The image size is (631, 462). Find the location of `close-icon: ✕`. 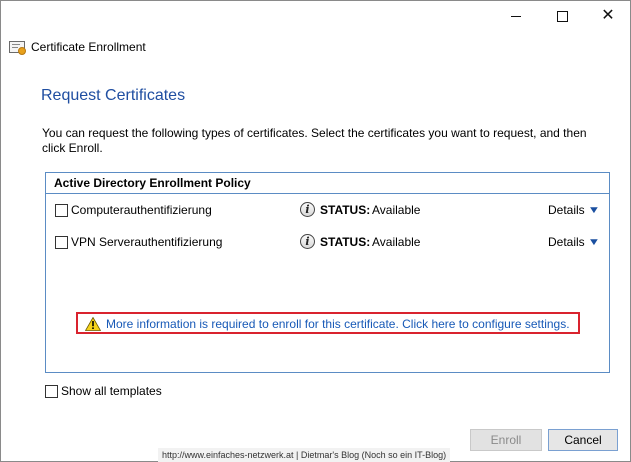

close-icon: ✕ is located at coordinates (608, 15).